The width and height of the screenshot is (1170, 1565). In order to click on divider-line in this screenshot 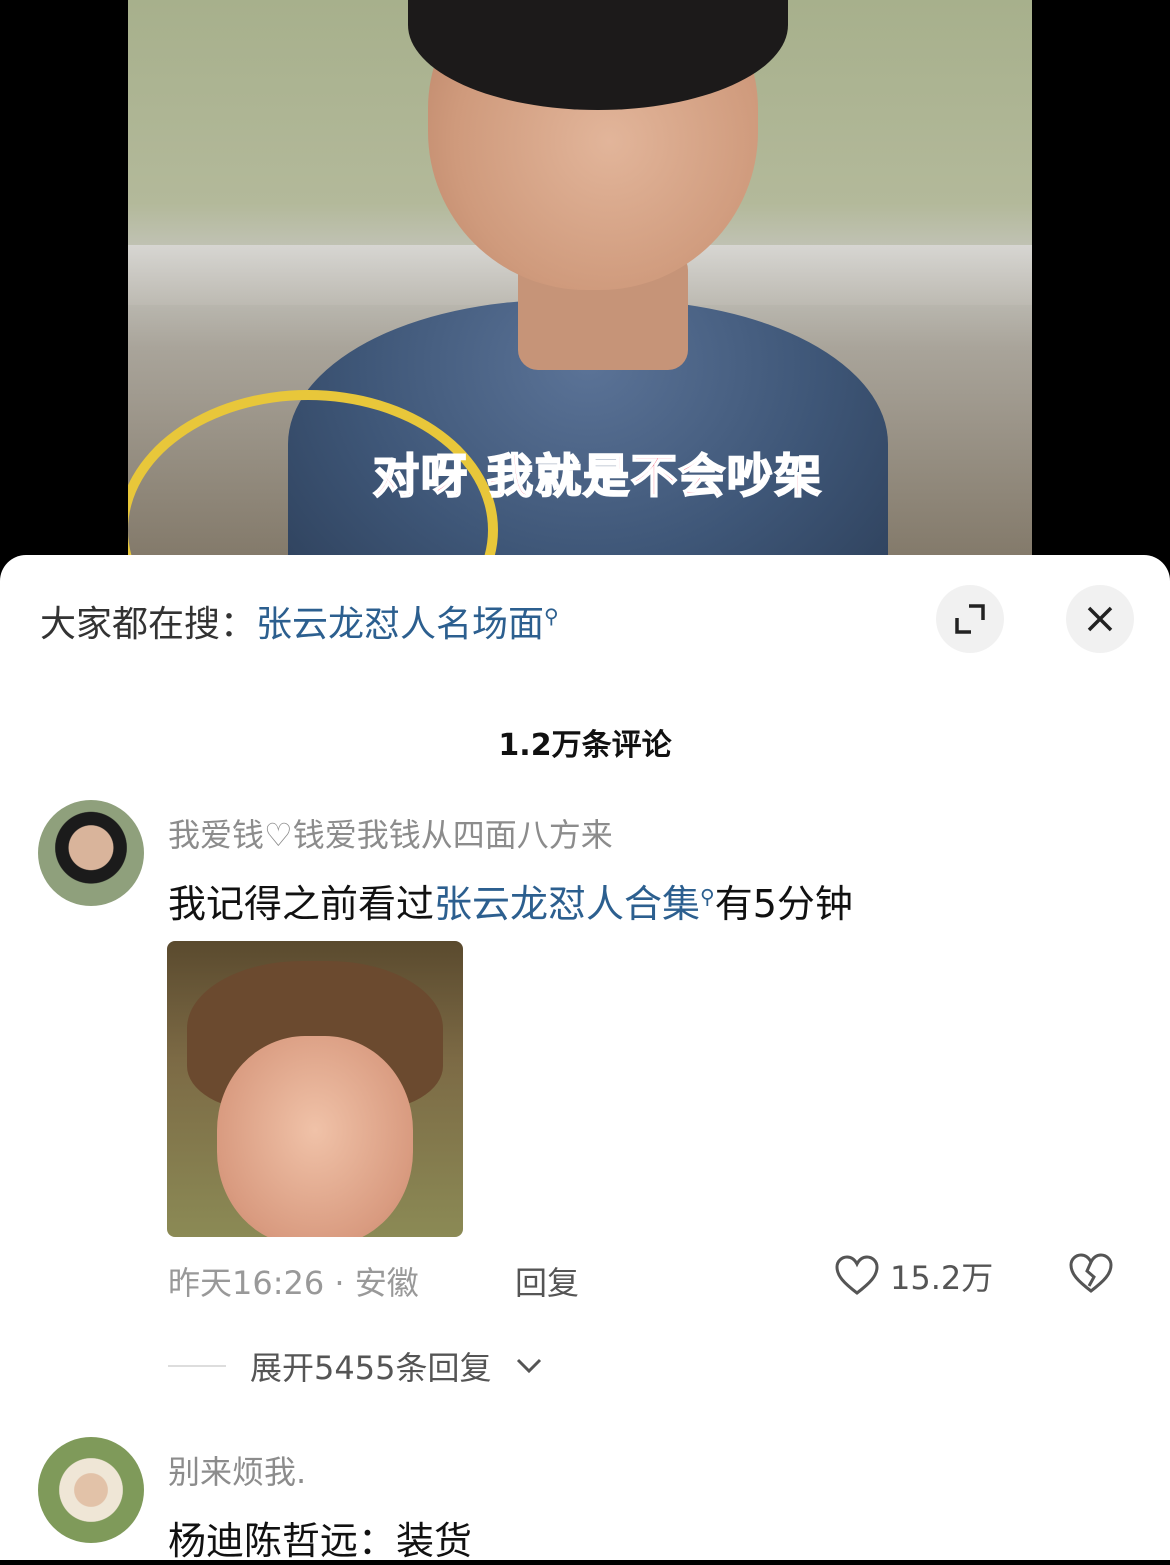, I will do `click(197, 1366)`.